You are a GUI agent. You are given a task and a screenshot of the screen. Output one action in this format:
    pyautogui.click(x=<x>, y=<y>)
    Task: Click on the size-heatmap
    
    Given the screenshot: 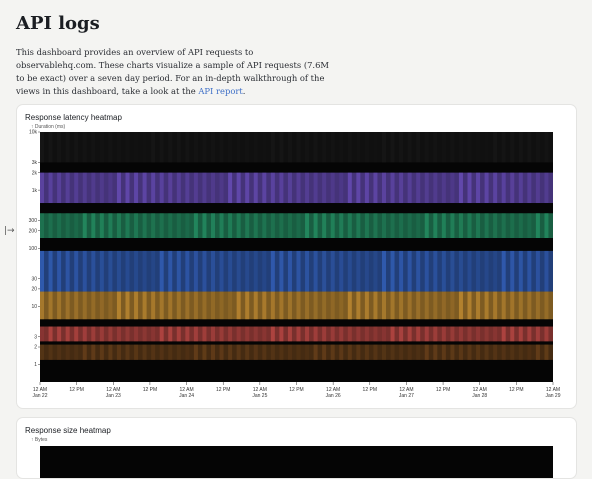 What is the action you would take?
    pyautogui.click(x=296, y=448)
    